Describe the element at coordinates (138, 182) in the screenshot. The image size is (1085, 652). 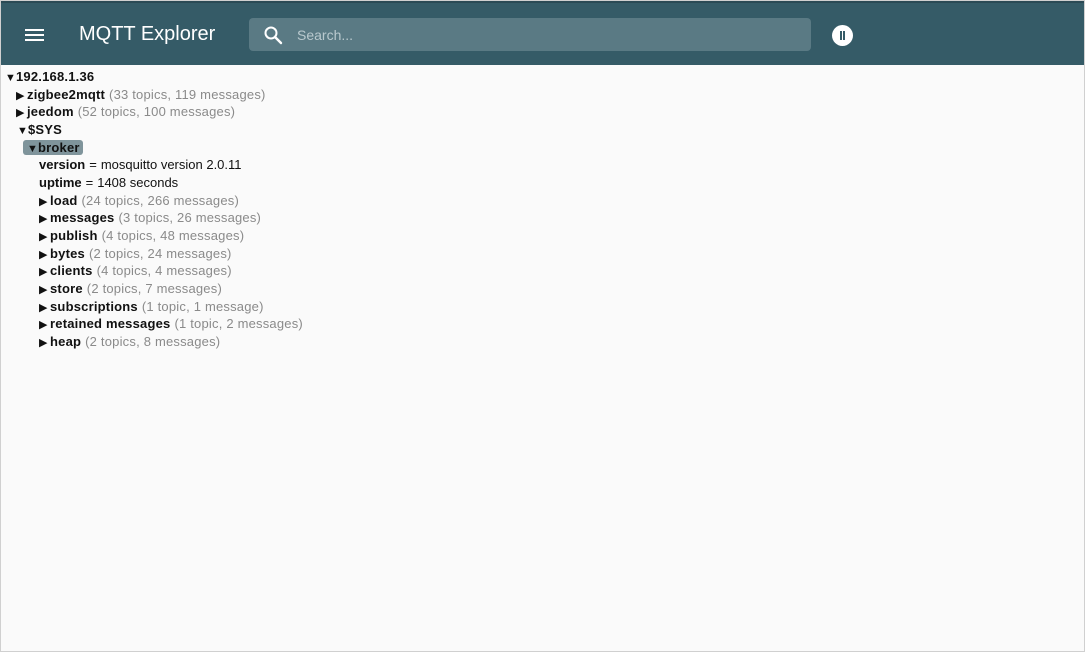
I see `value-text: 1408 seconds` at that location.